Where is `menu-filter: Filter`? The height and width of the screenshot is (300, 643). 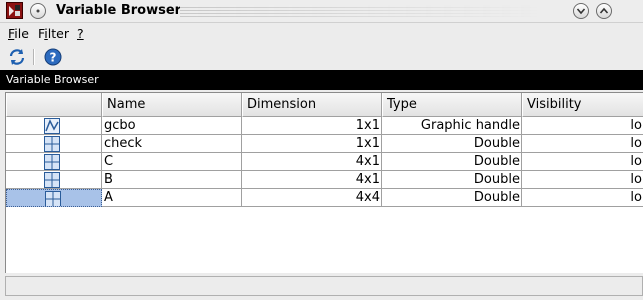 menu-filter: Filter is located at coordinates (53, 33).